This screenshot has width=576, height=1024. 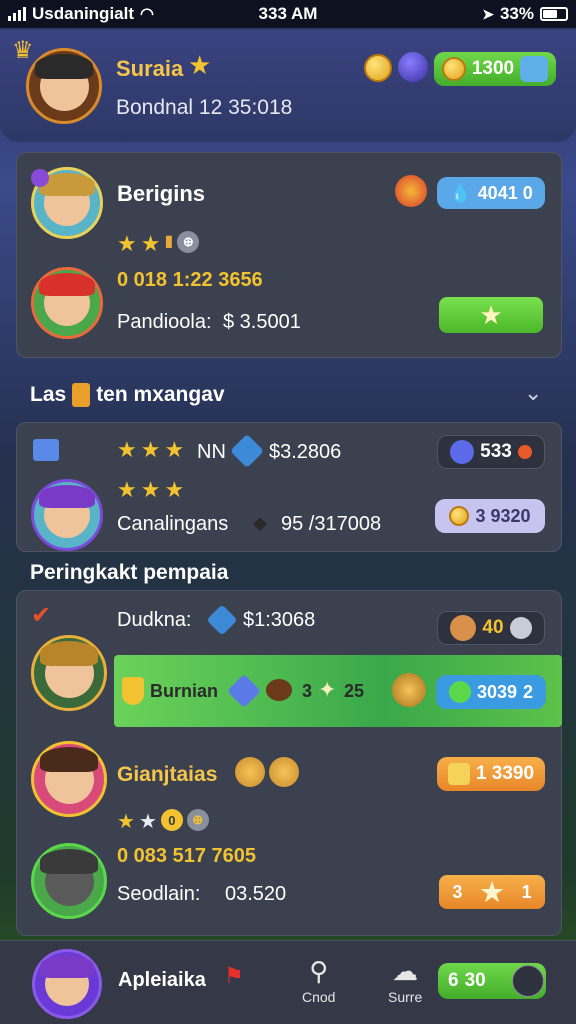 I want to click on mail-icon, so click(x=46, y=450).